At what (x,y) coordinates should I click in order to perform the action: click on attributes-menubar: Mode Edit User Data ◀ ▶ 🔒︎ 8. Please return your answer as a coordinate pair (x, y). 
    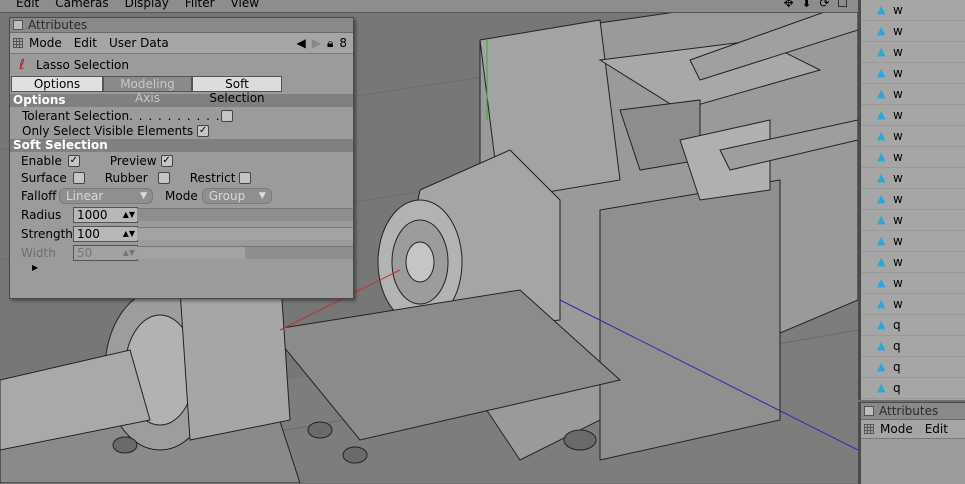
    Looking at the image, I should click on (181, 43).